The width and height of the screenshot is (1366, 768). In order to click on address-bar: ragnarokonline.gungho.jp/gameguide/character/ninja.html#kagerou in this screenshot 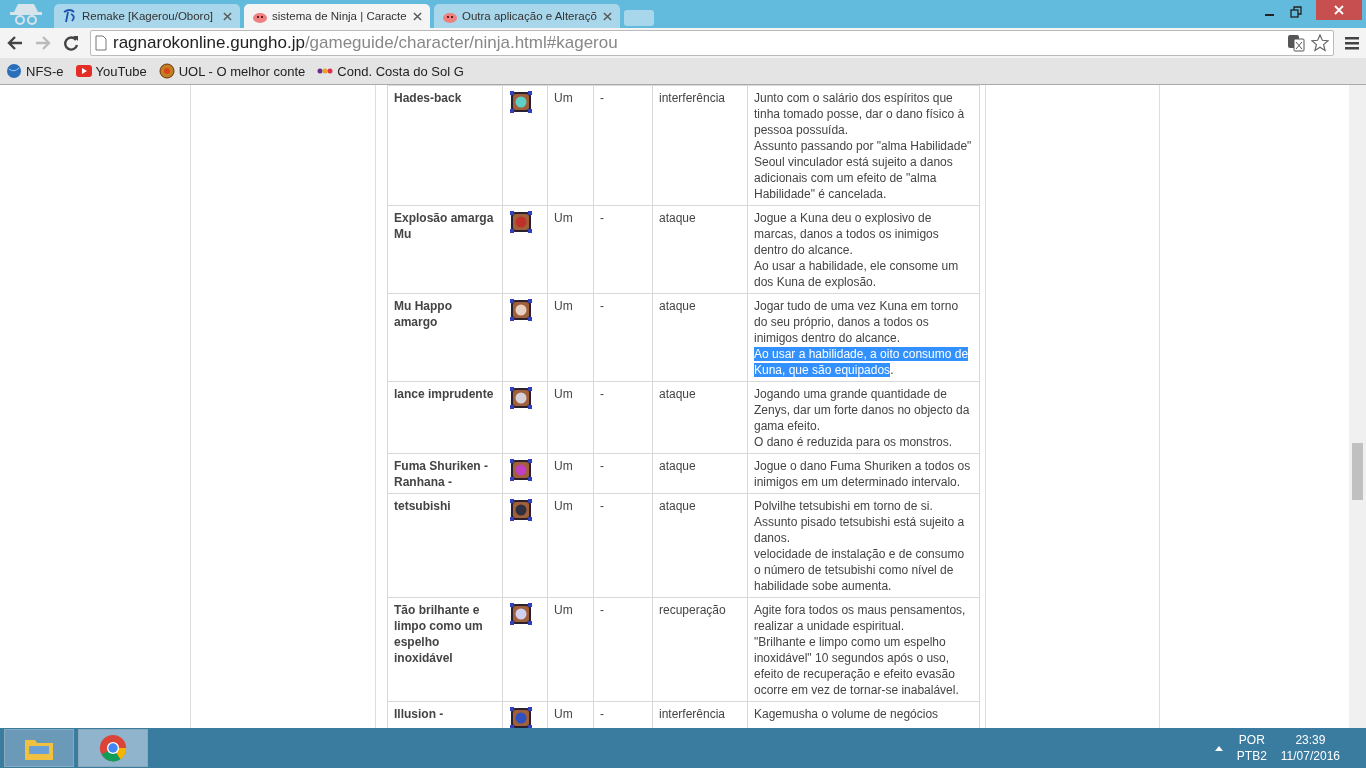, I will do `click(712, 43)`.